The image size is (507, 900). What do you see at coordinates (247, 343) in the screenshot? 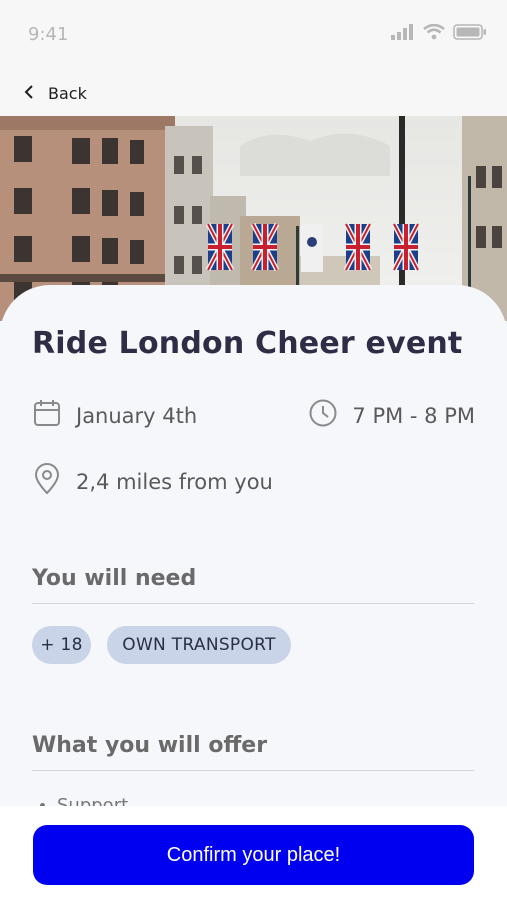
I see `event-title: Ride London Cheer event` at bounding box center [247, 343].